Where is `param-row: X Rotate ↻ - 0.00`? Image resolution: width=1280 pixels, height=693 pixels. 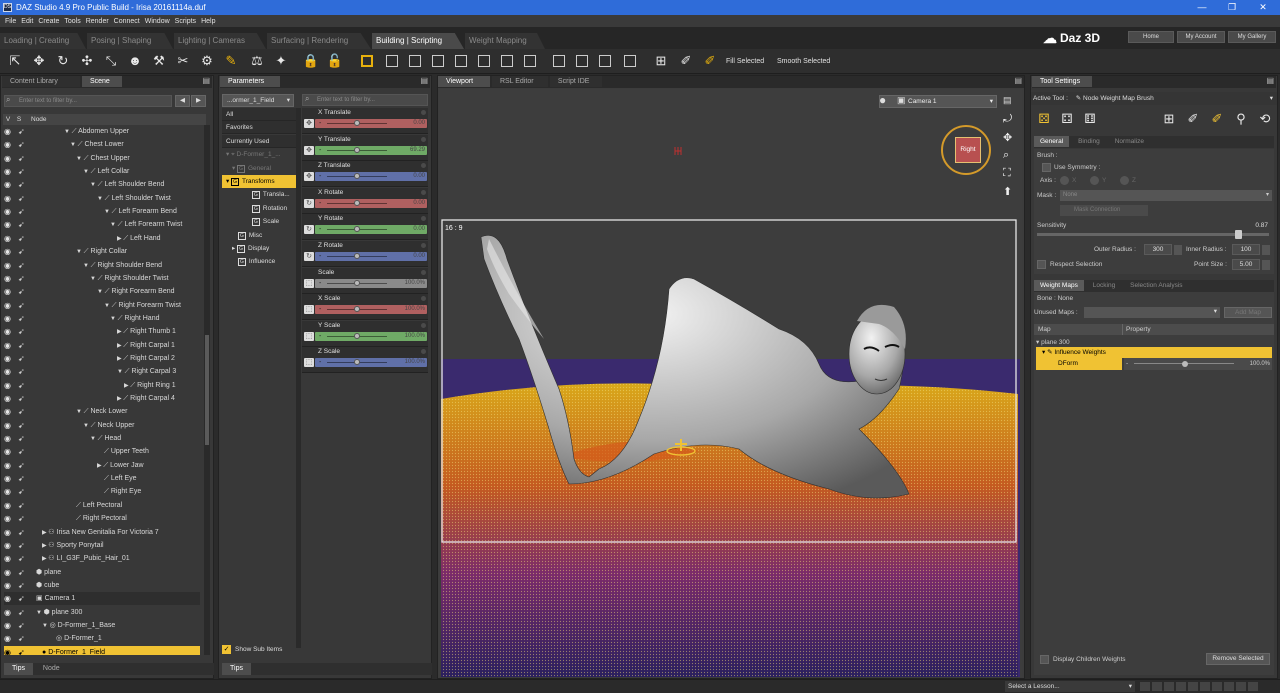
param-row: X Rotate ↻ - 0.00 is located at coordinates (365, 200).